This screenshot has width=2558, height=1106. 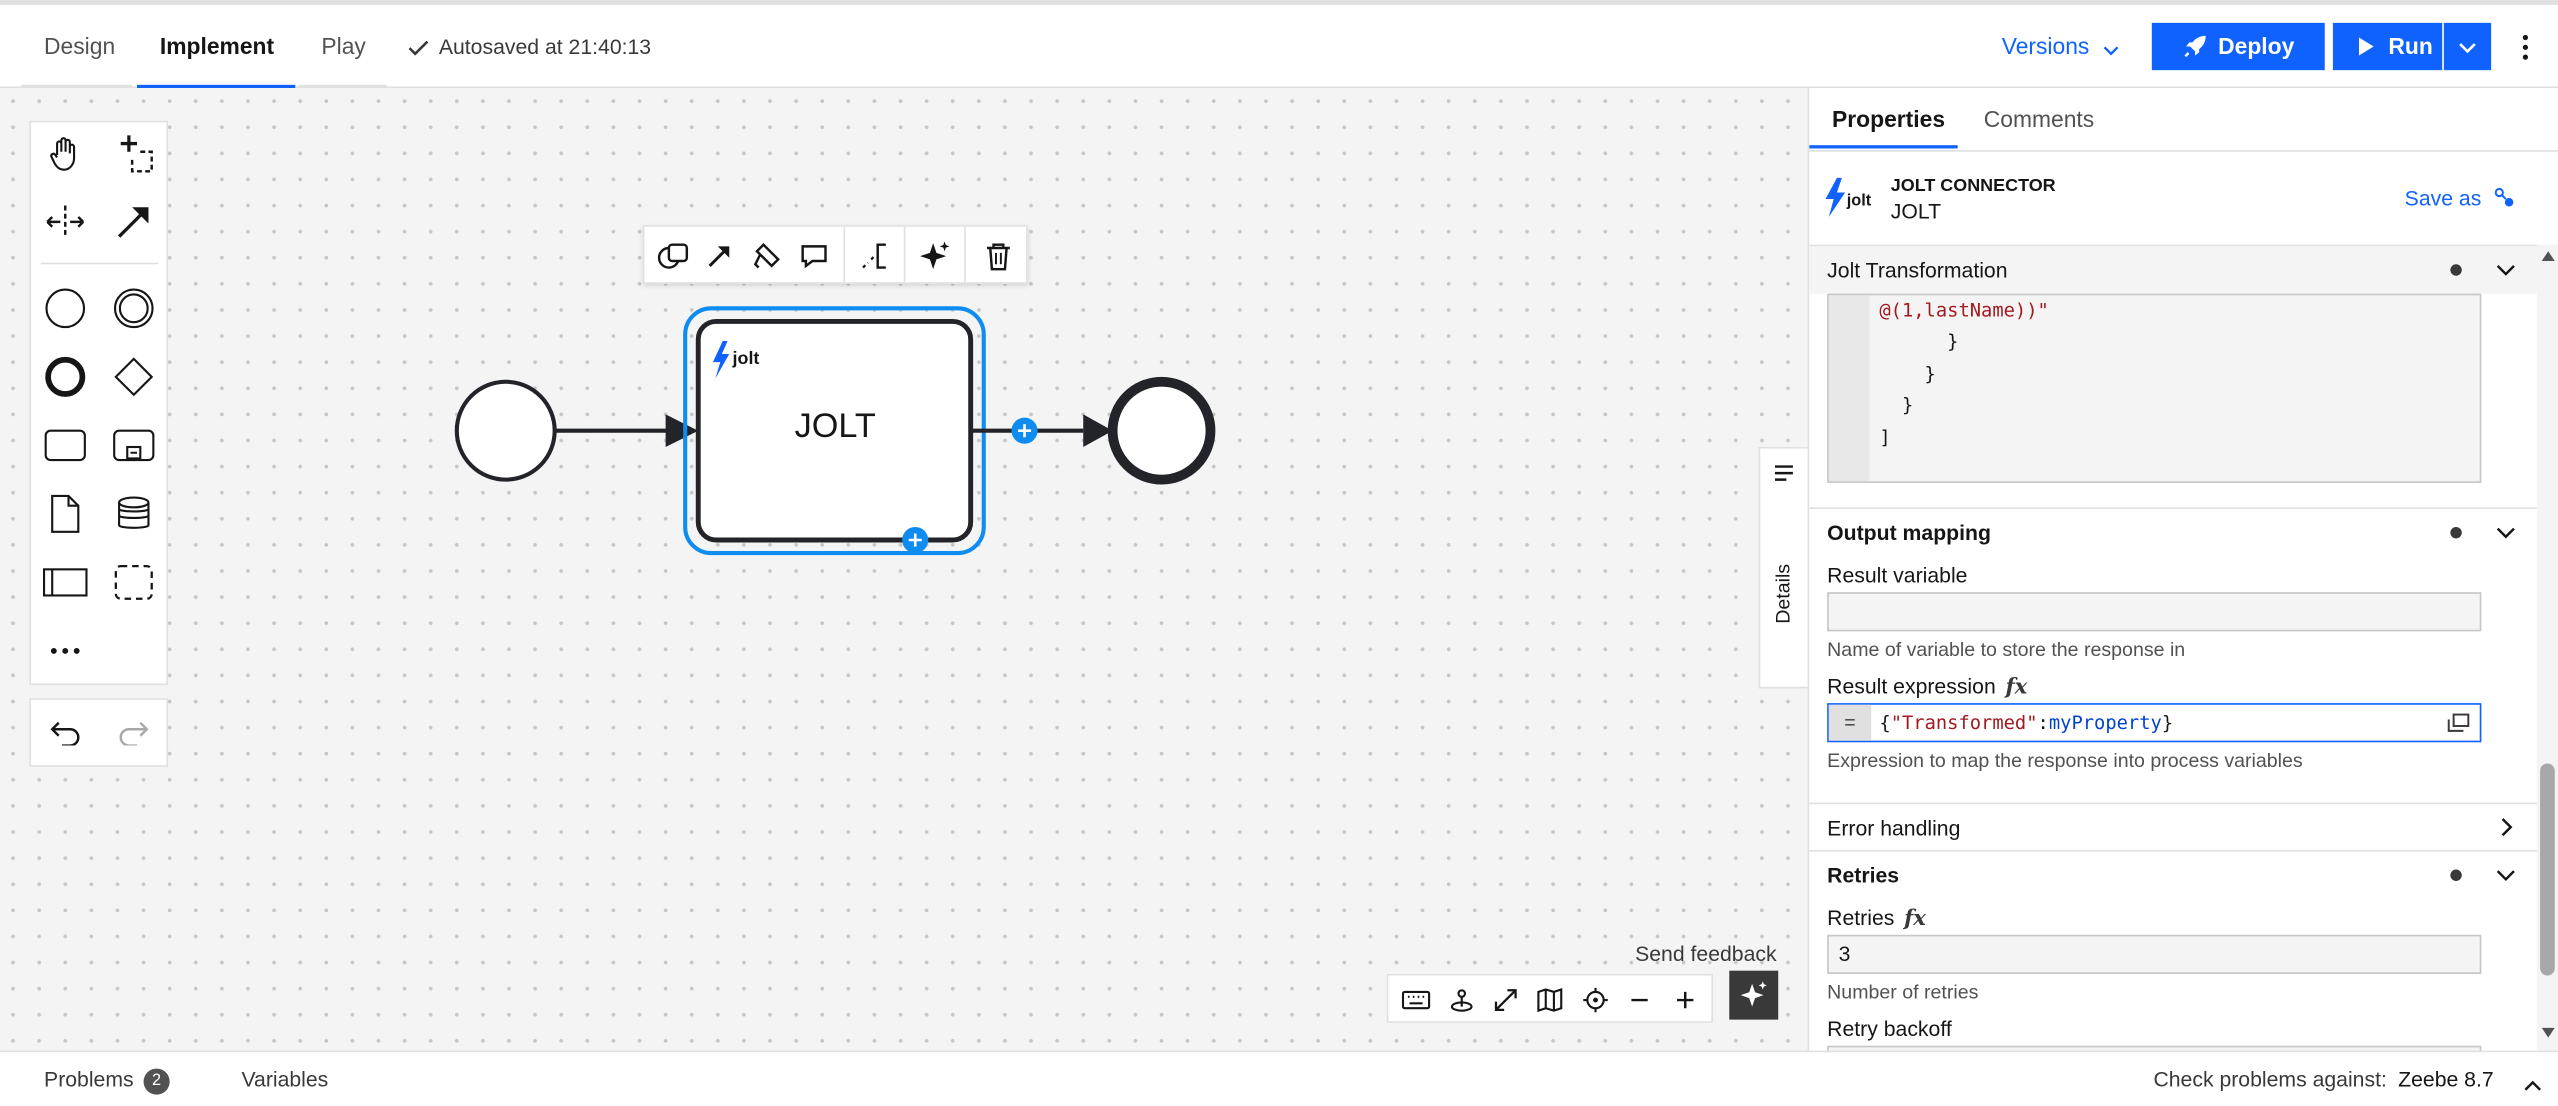 I want to click on space-tool-icon, so click(x=65, y=221).